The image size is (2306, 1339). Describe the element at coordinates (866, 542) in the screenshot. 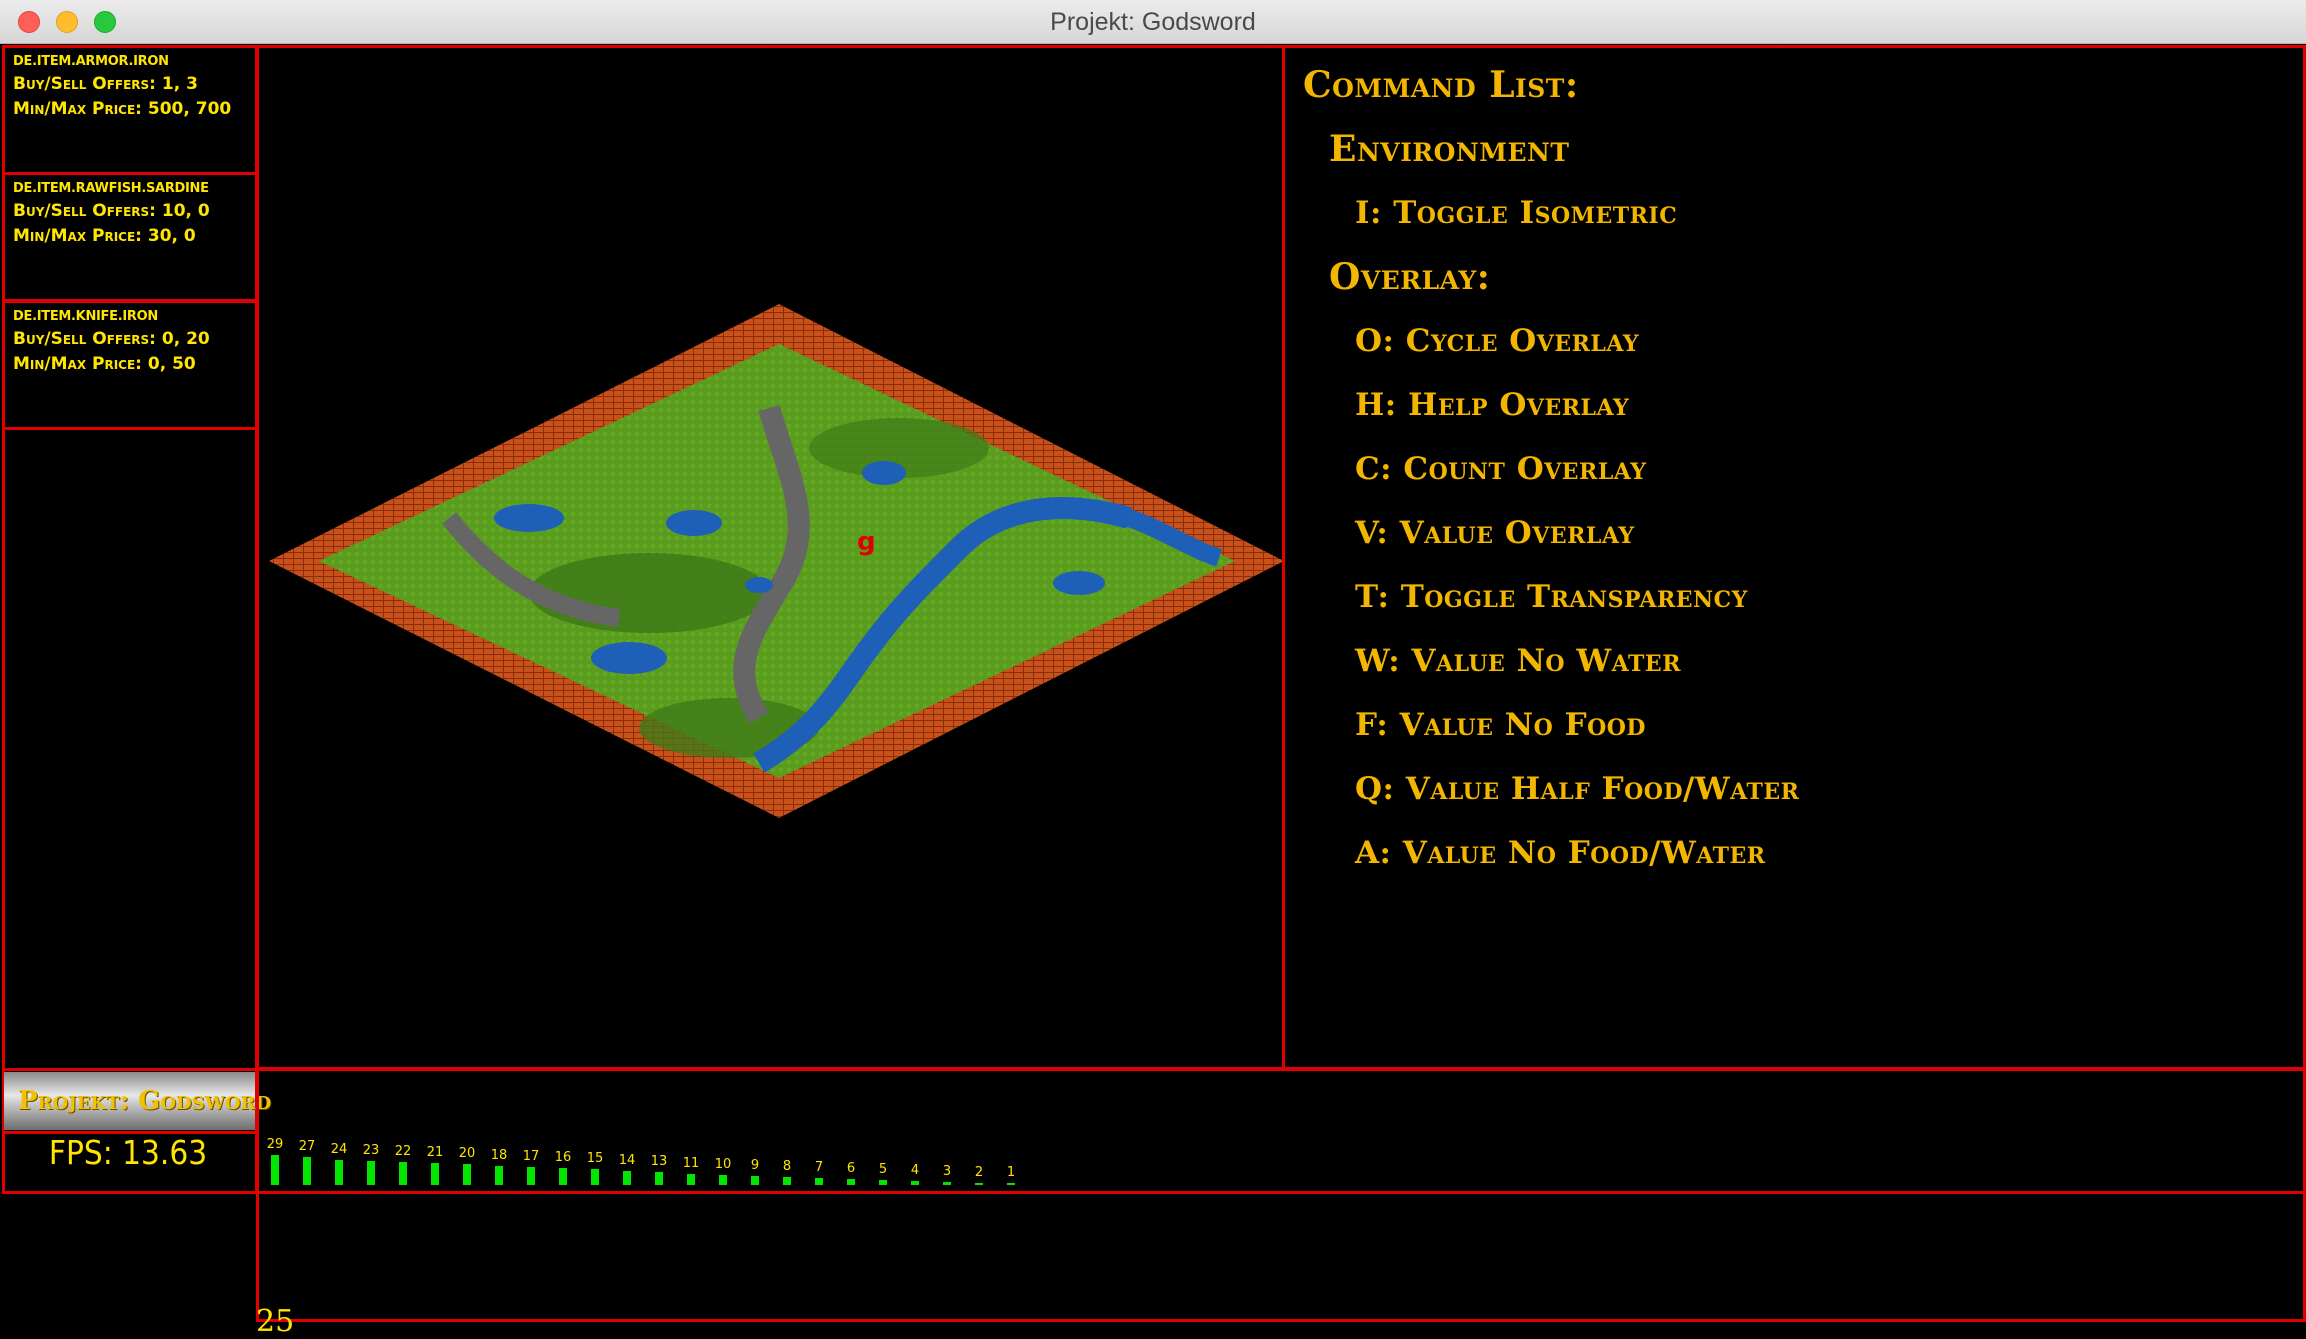

I see `agent-marker: g` at that location.